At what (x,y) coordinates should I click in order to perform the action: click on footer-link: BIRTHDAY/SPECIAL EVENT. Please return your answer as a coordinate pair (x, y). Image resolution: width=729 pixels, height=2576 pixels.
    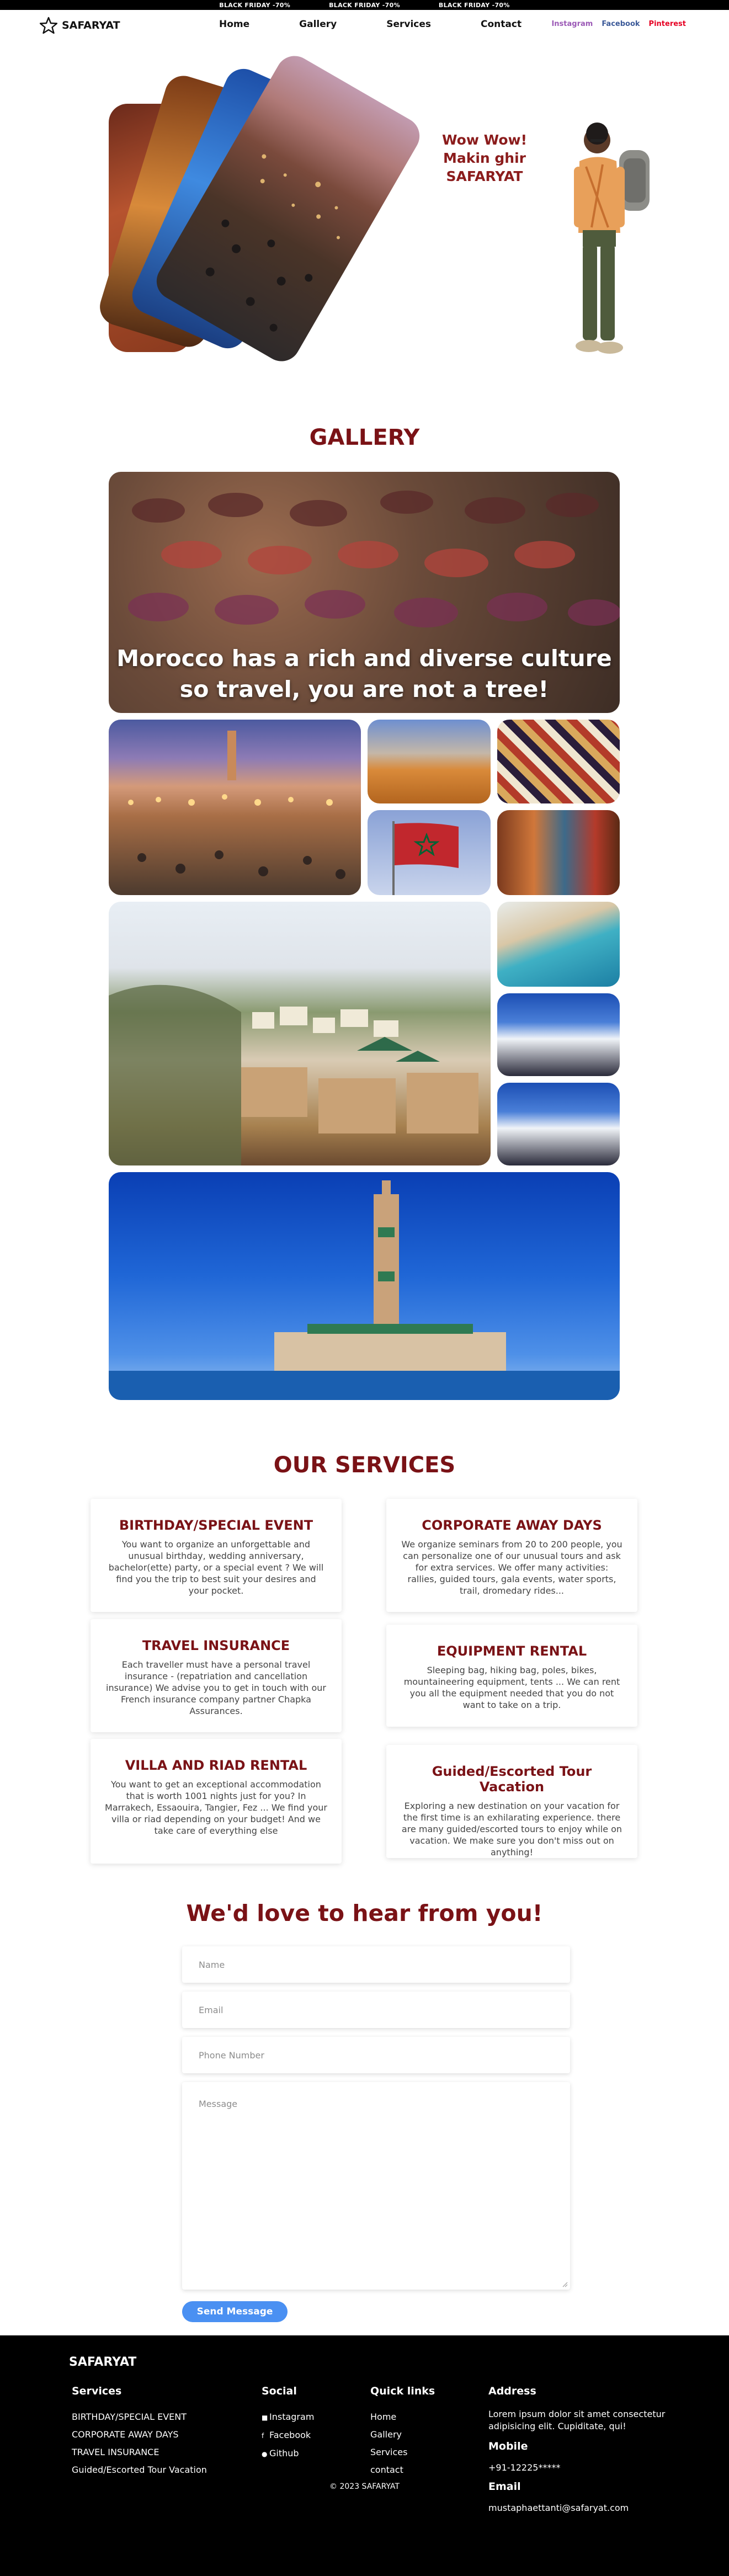
    Looking at the image, I should click on (139, 2417).